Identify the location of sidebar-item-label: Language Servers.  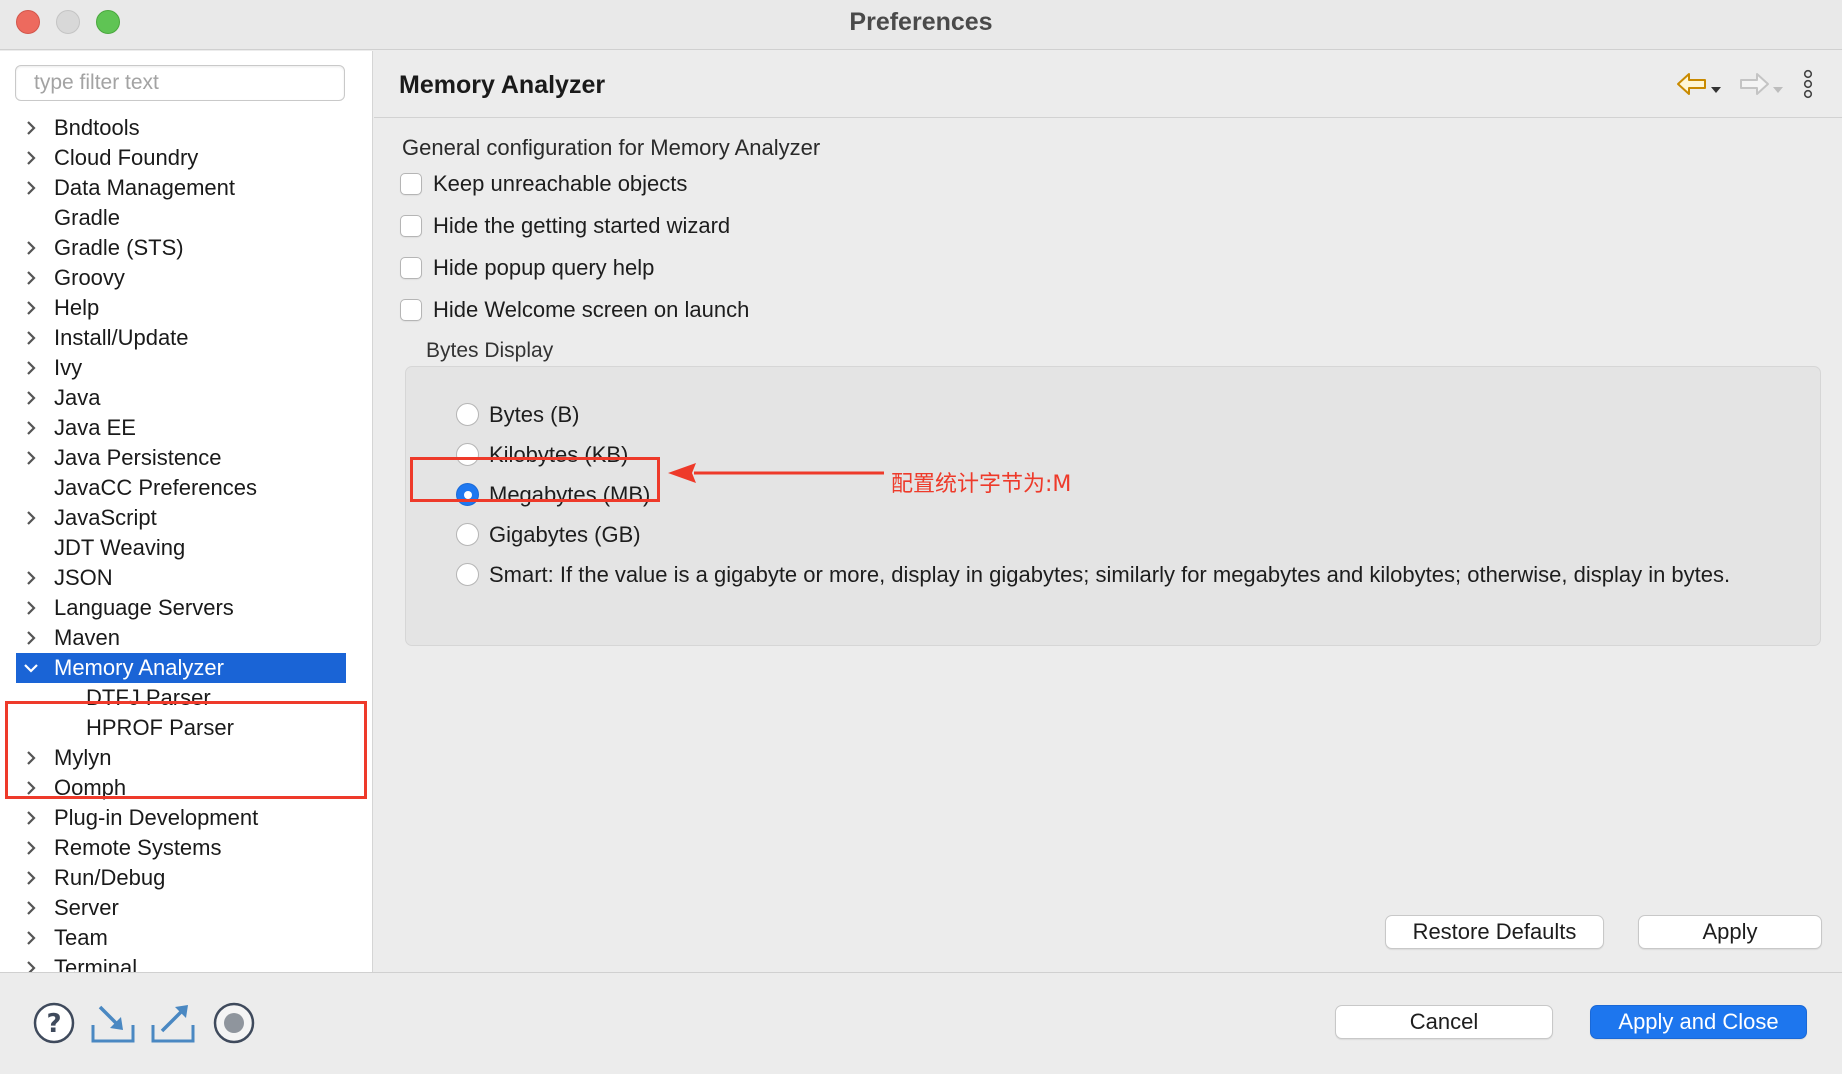
(144, 607).